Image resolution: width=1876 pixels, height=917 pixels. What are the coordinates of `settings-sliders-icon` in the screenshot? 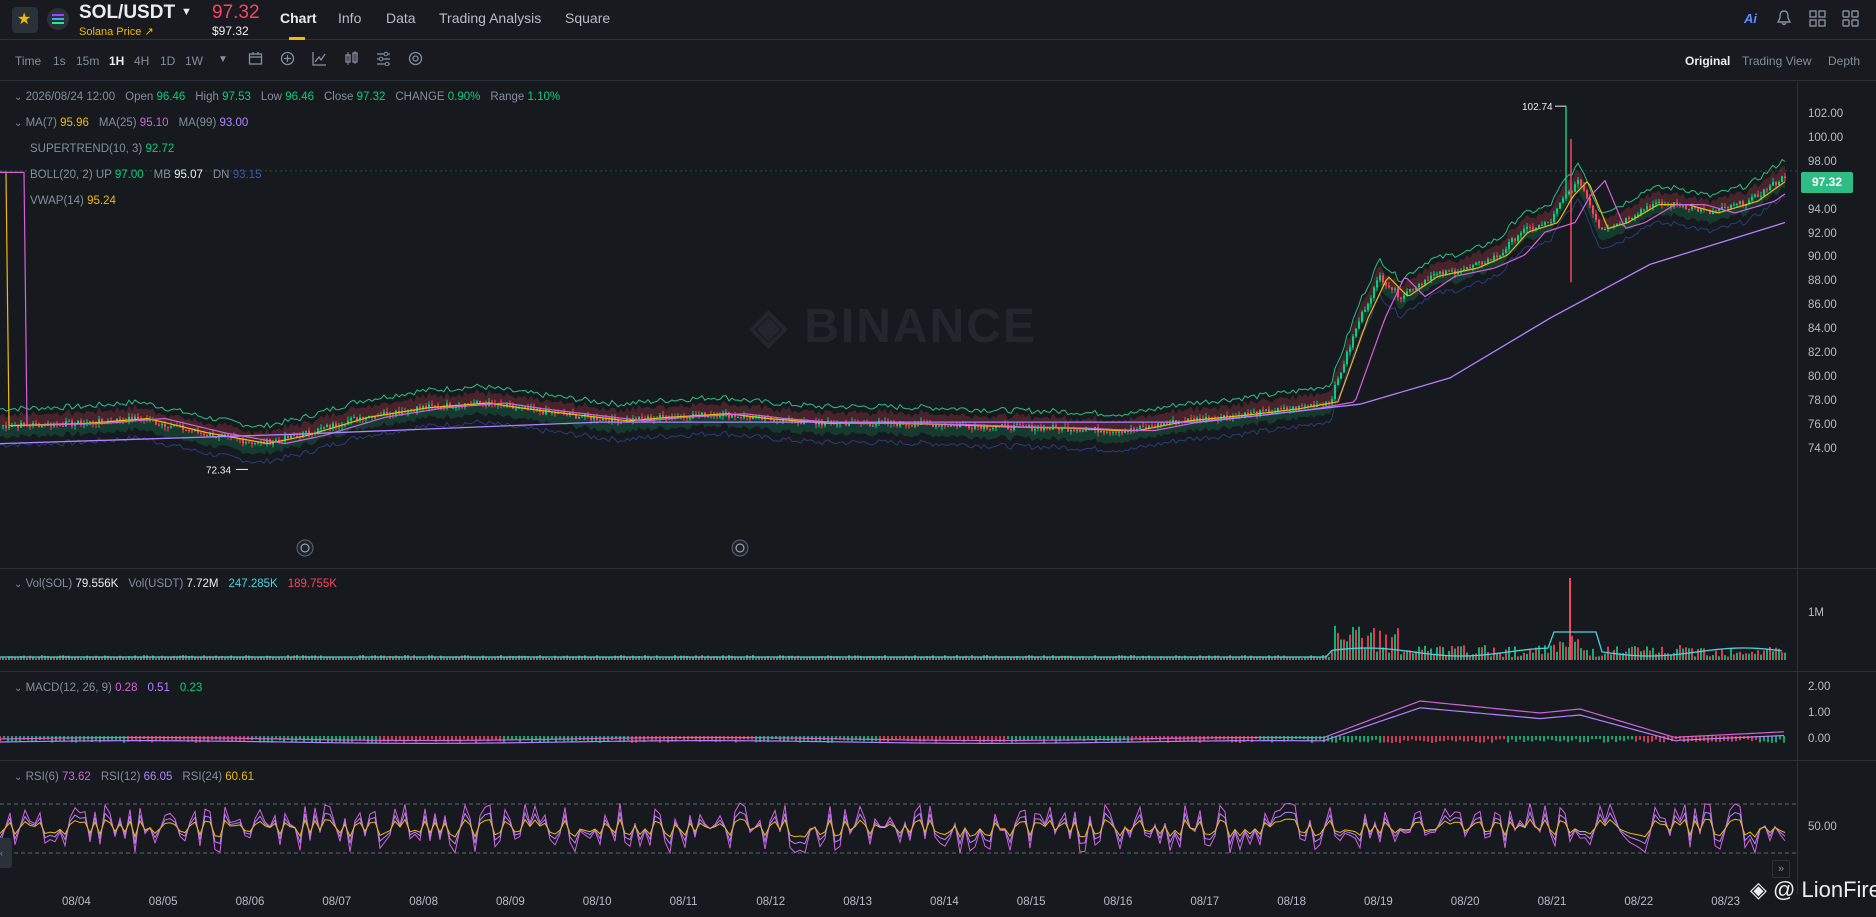 It's located at (383, 60).